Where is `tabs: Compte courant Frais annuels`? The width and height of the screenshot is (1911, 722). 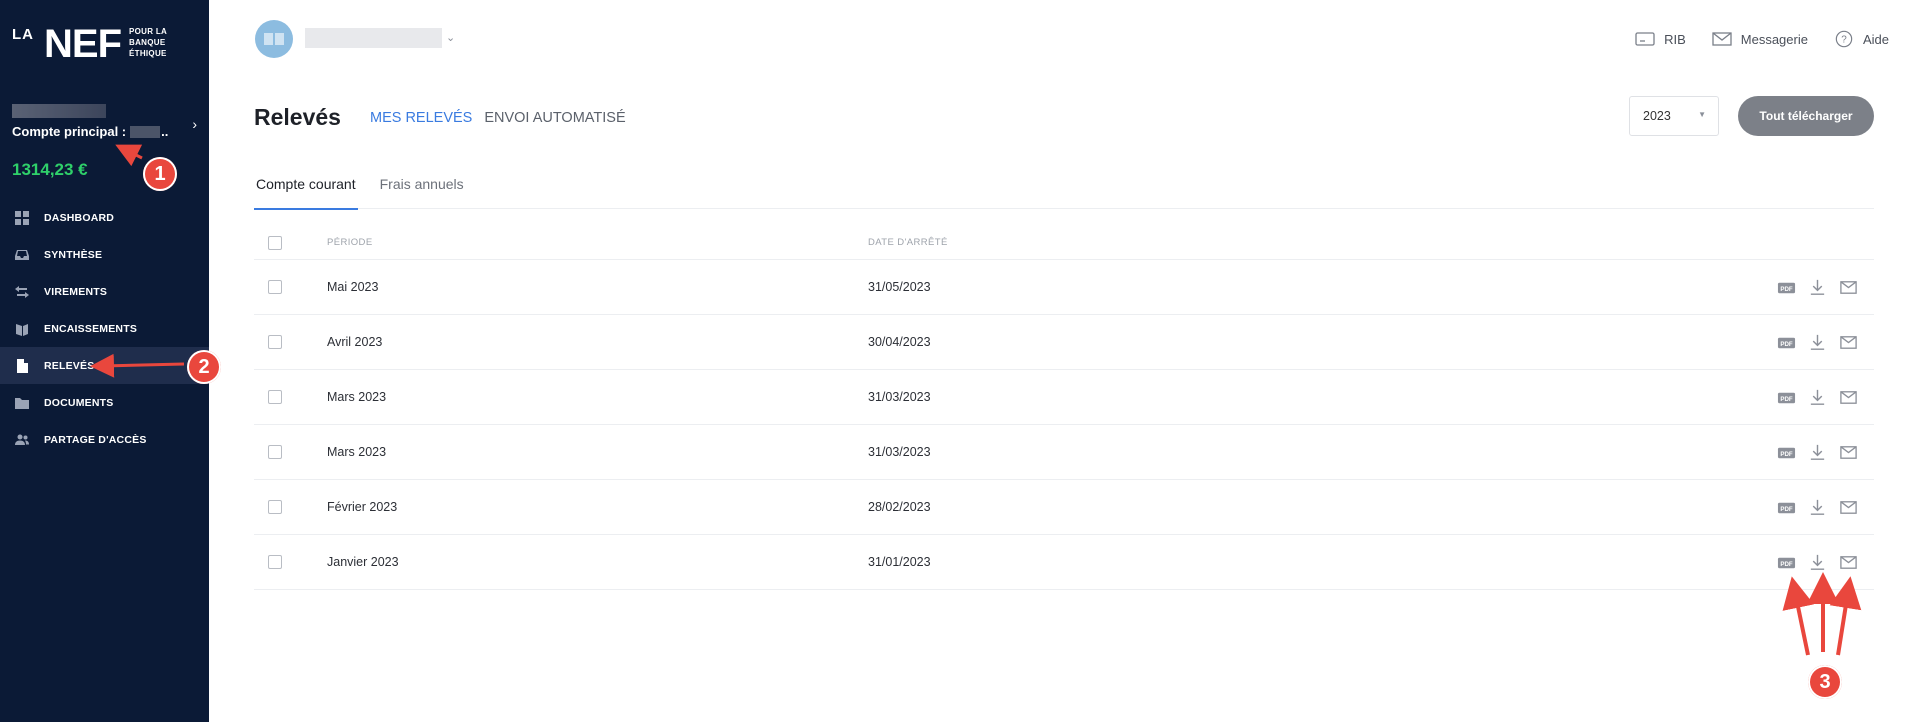 tabs: Compte courant Frais annuels is located at coordinates (1064, 193).